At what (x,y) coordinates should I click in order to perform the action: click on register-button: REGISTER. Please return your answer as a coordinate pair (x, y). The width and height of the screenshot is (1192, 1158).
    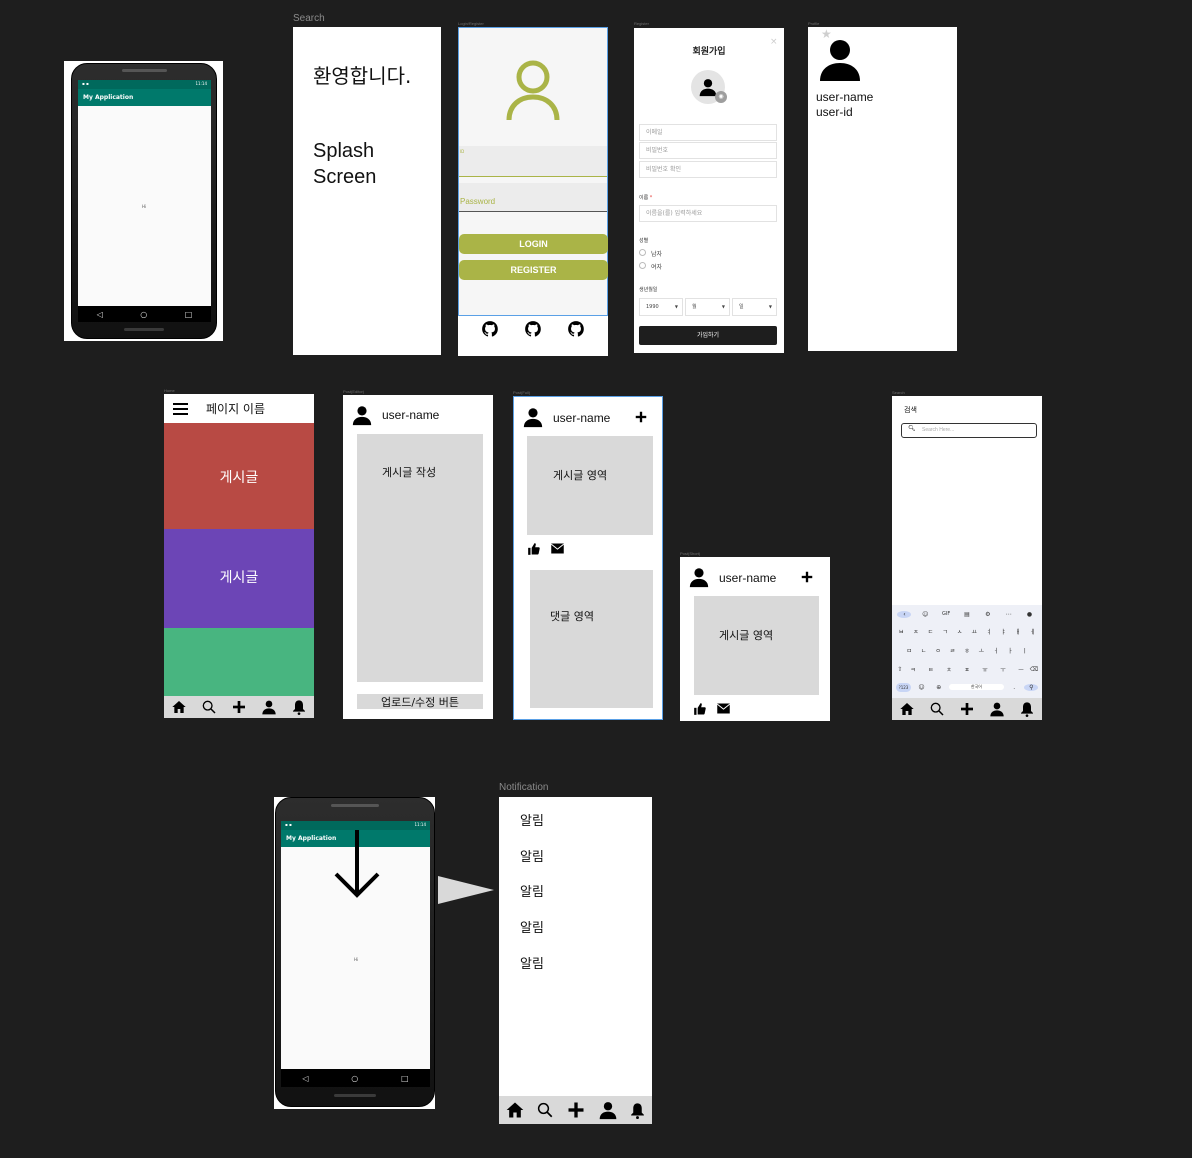
    Looking at the image, I should click on (533, 270).